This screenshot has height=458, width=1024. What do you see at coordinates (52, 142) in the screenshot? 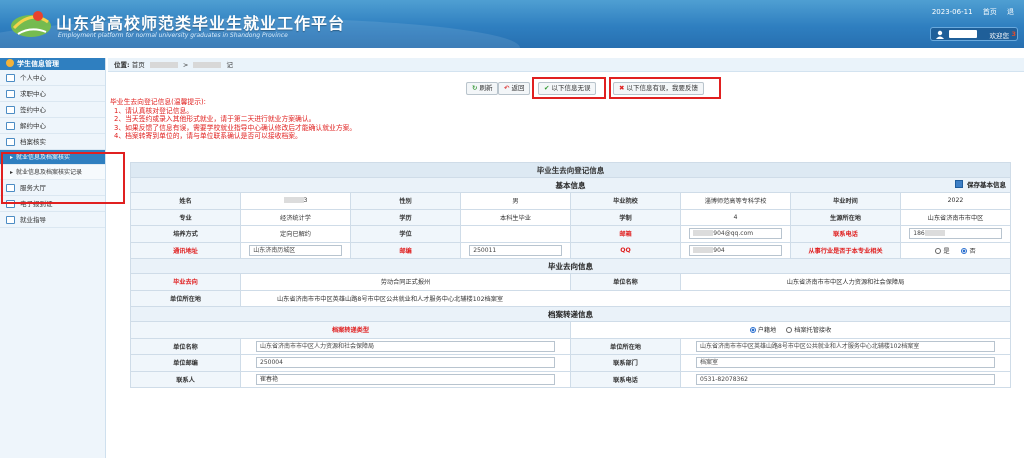
I see `sidebar-item-archive: 档案核实` at bounding box center [52, 142].